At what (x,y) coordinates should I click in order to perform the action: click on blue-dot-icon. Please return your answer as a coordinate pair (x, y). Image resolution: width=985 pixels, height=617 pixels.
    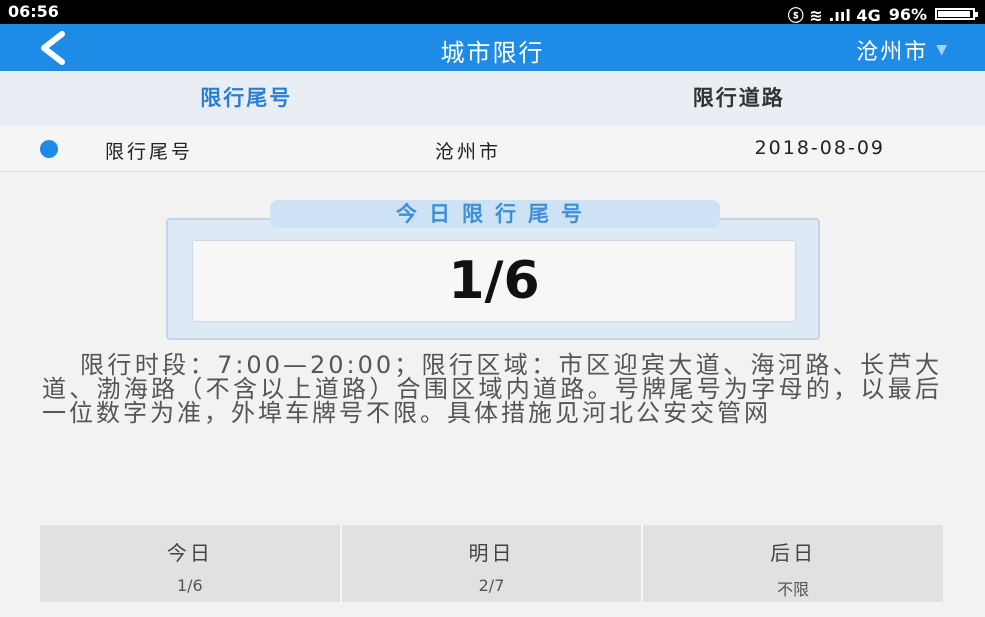
    Looking at the image, I should click on (49, 149).